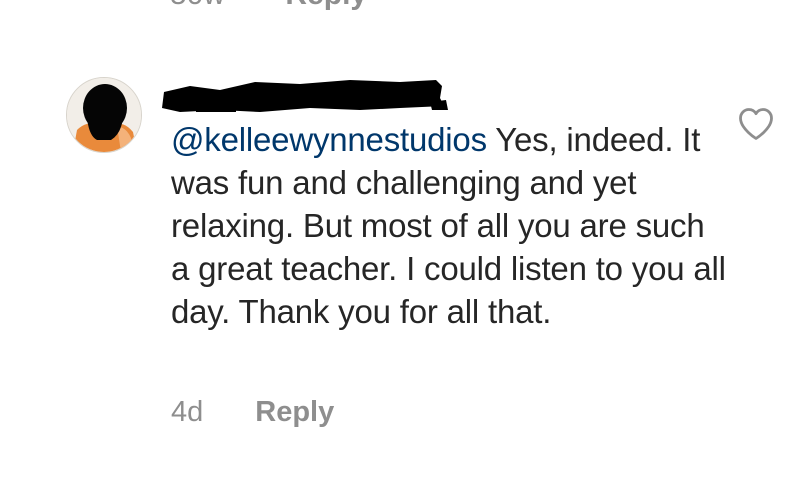 The height and width of the screenshot is (492, 800). Describe the element at coordinates (252, 412) in the screenshot. I see `comment-meta: 4d Reply` at that location.